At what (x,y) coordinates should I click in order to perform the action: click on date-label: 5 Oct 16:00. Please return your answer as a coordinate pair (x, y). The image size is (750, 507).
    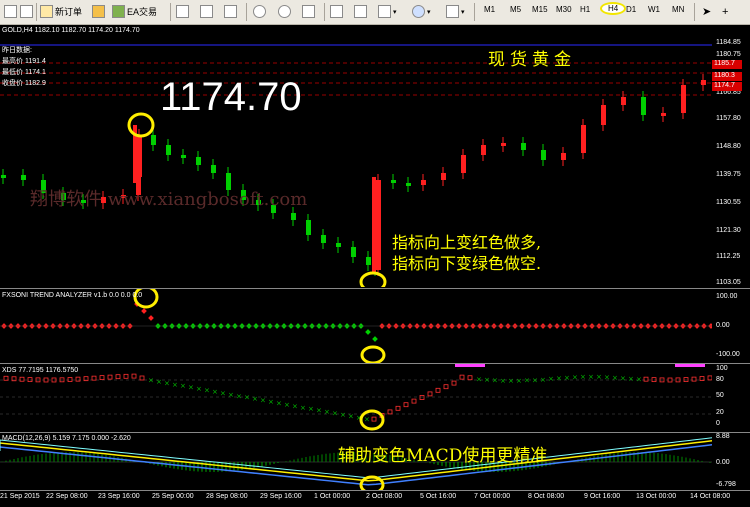
    Looking at the image, I should click on (438, 496).